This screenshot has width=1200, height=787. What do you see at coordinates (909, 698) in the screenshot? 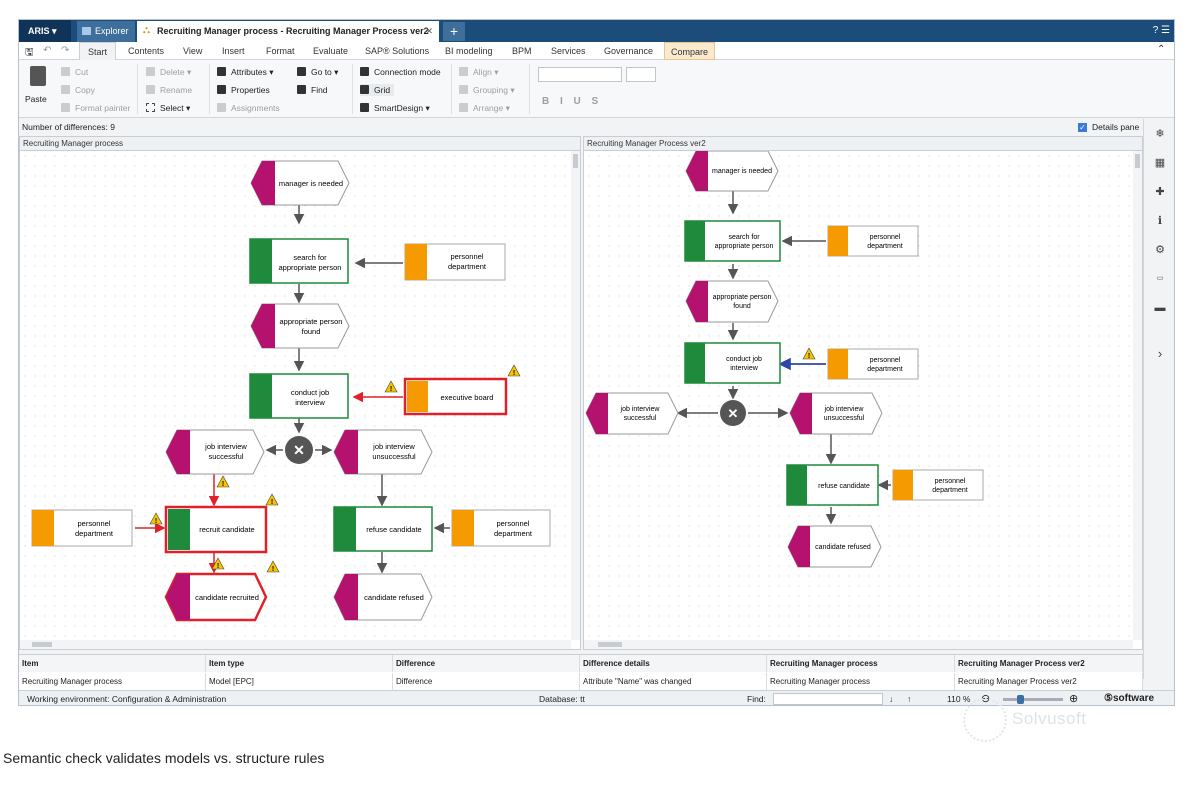
I see `find-previous-icon: ↑` at bounding box center [909, 698].